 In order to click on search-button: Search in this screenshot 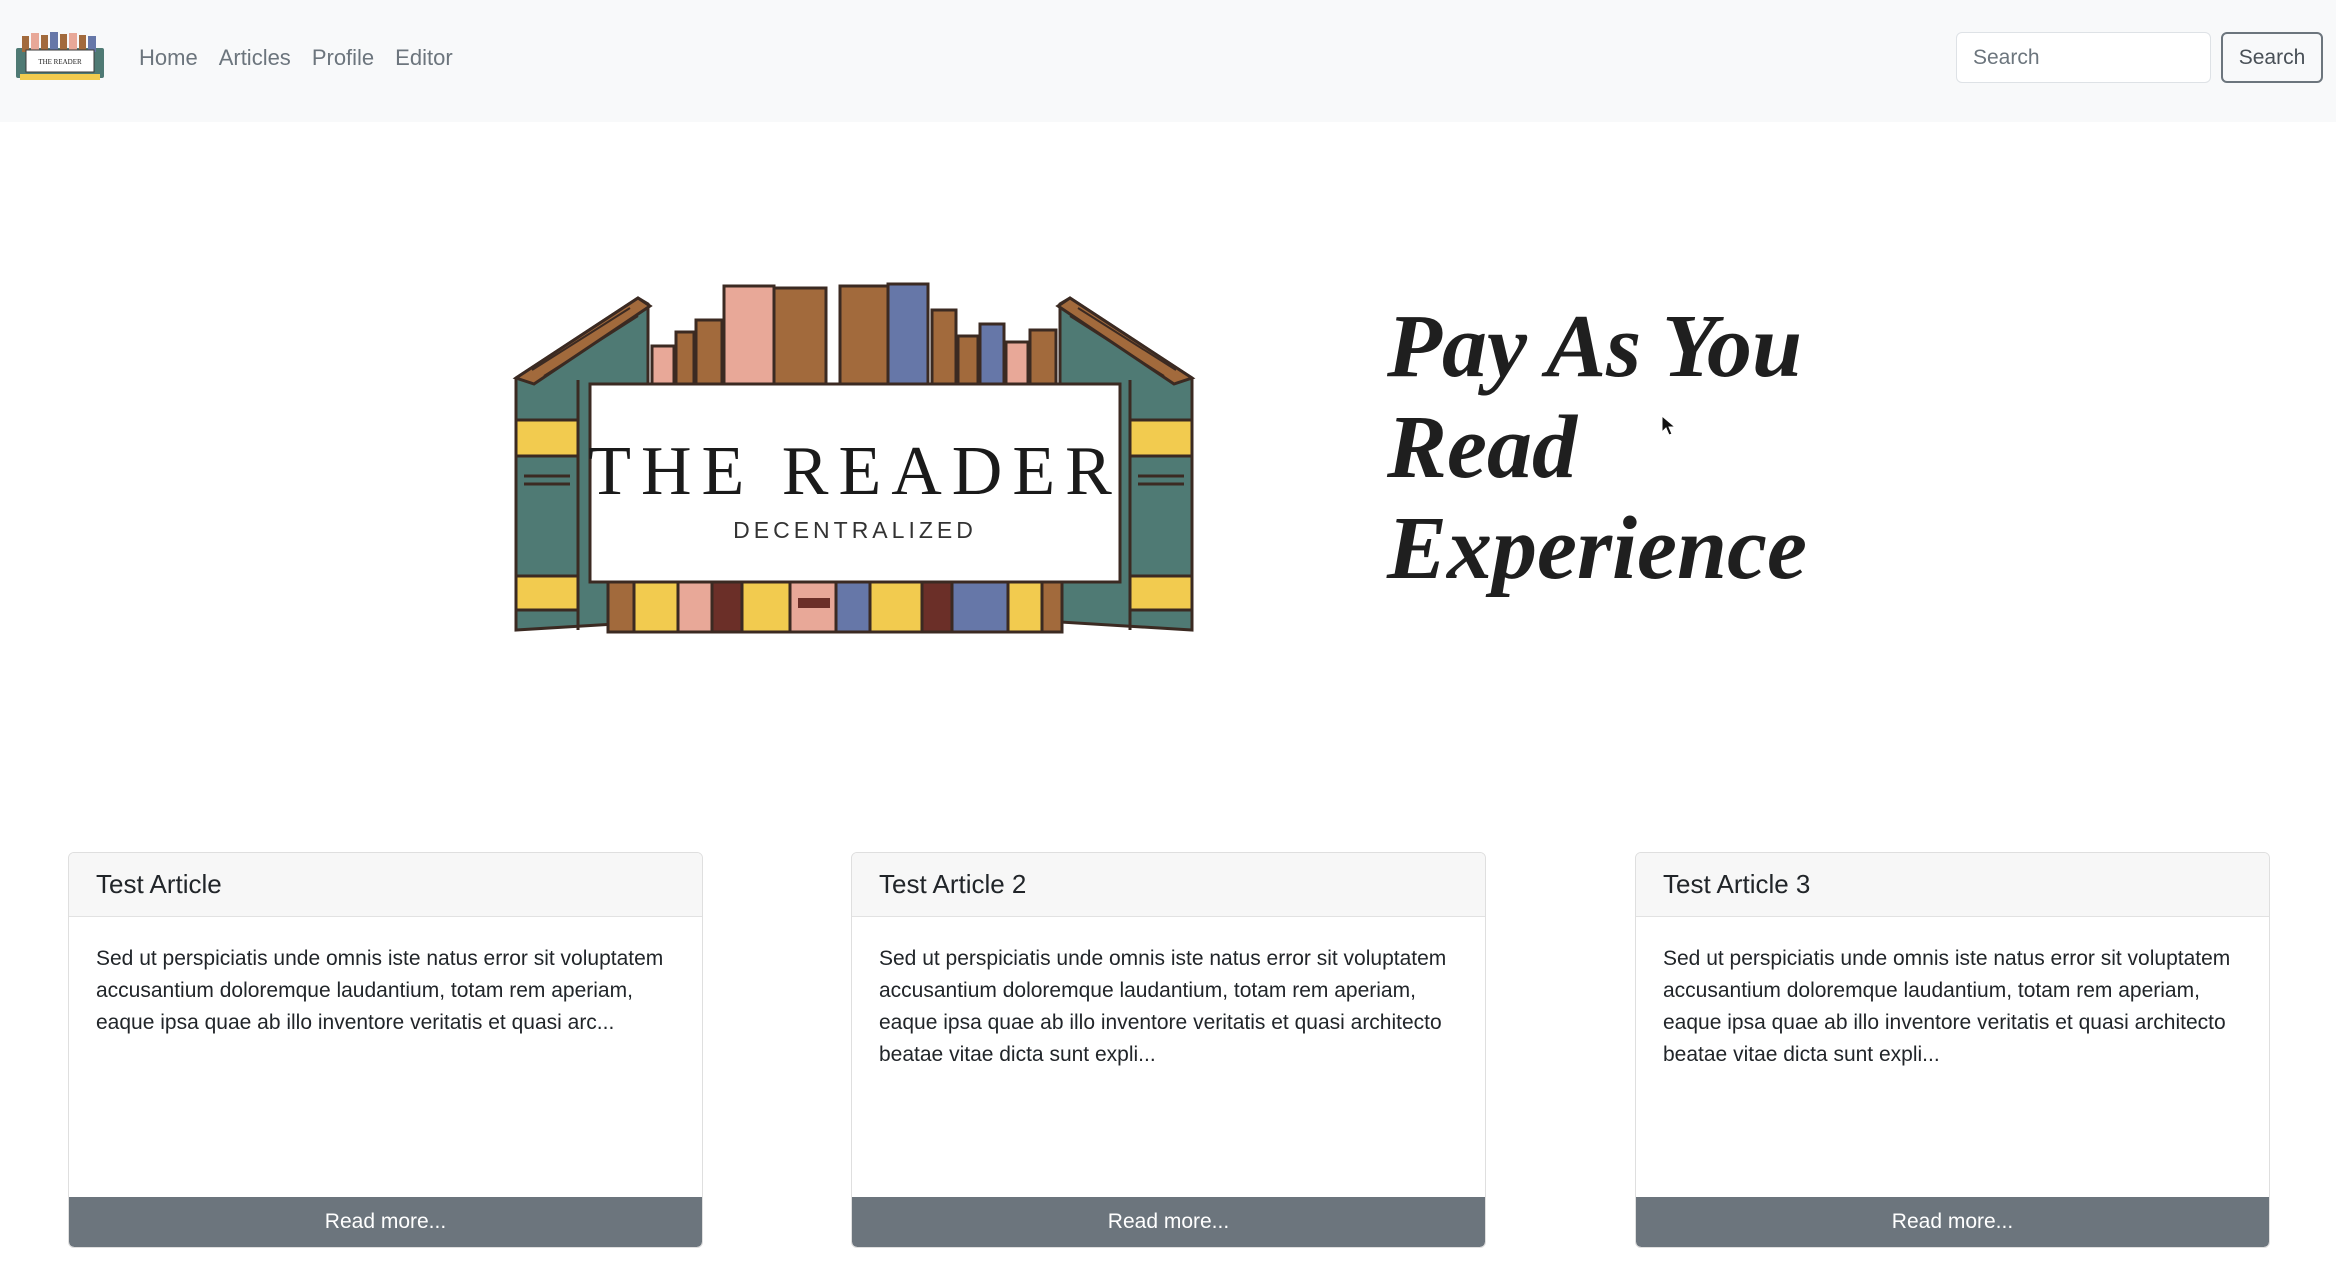, I will do `click(2272, 57)`.